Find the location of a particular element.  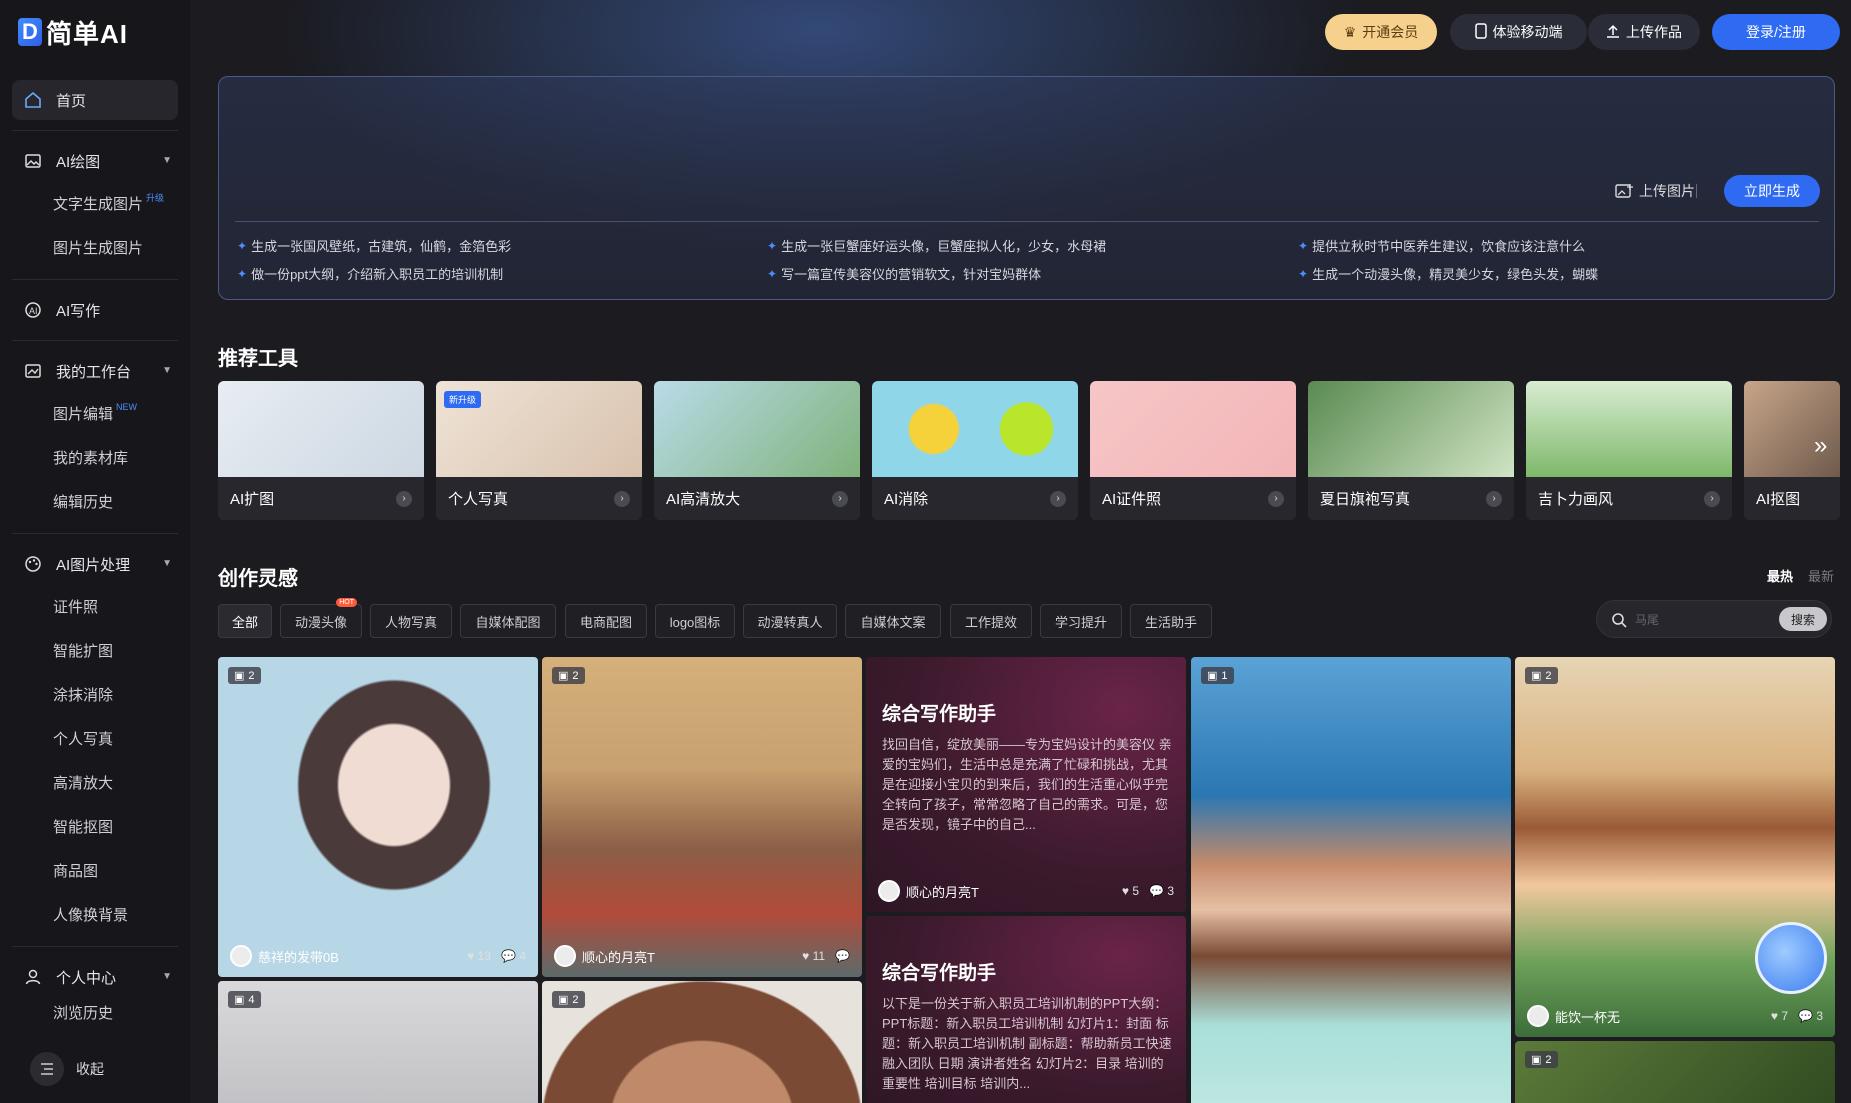

filter-chip-all: 全部 is located at coordinates (245, 621).